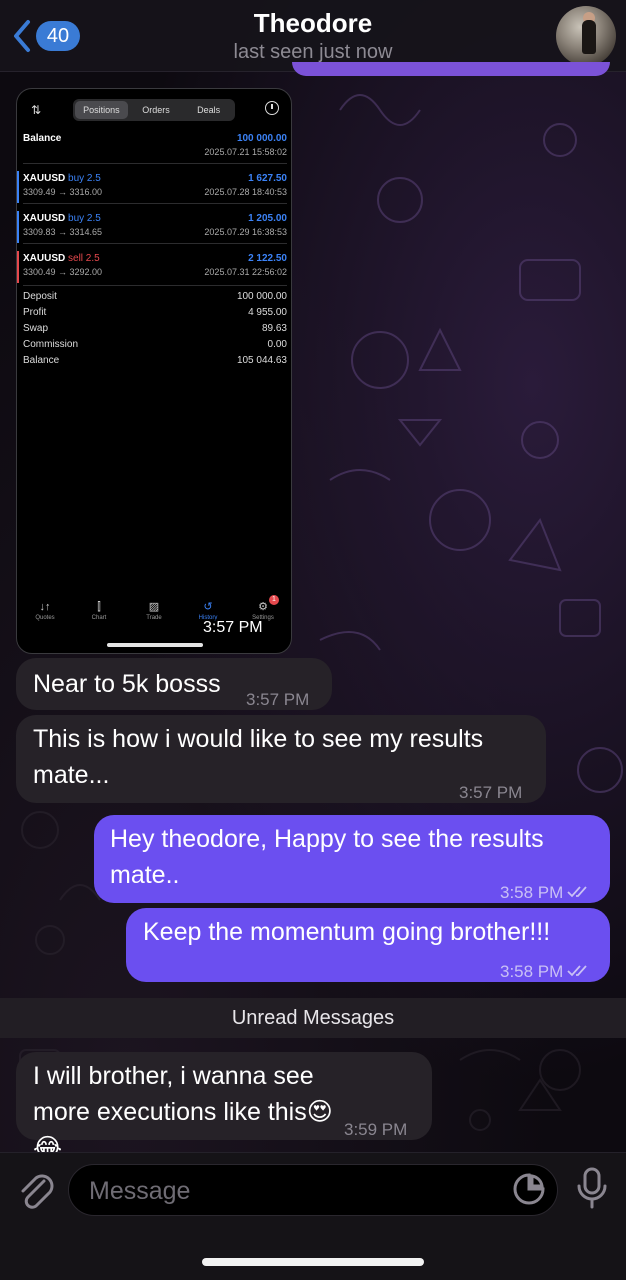 The width and height of the screenshot is (626, 1280). What do you see at coordinates (289, 1191) in the screenshot?
I see `message-input` at bounding box center [289, 1191].